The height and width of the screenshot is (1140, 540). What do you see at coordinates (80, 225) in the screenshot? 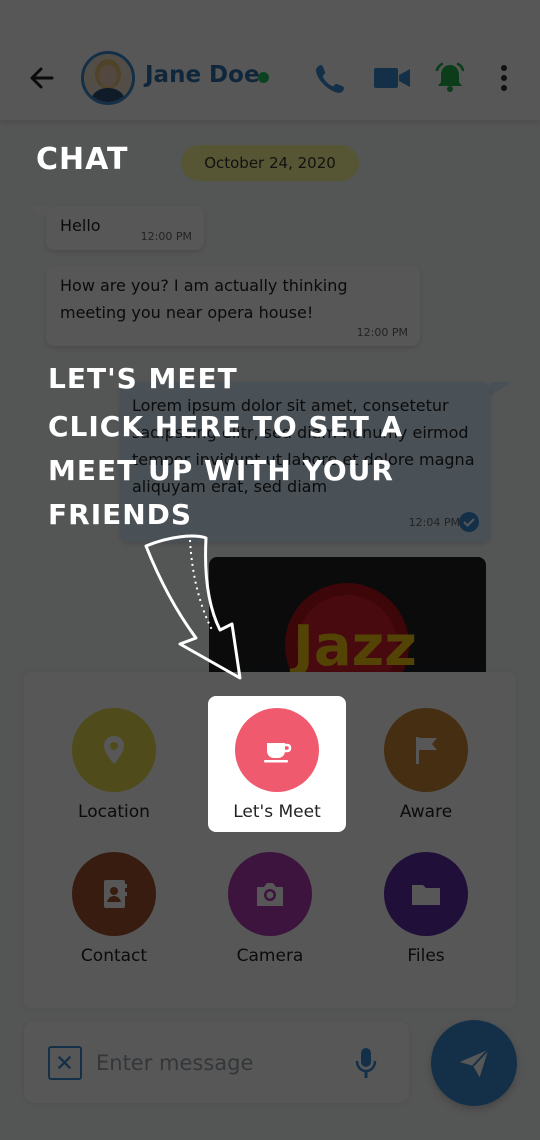
I see `message-text: Hello` at bounding box center [80, 225].